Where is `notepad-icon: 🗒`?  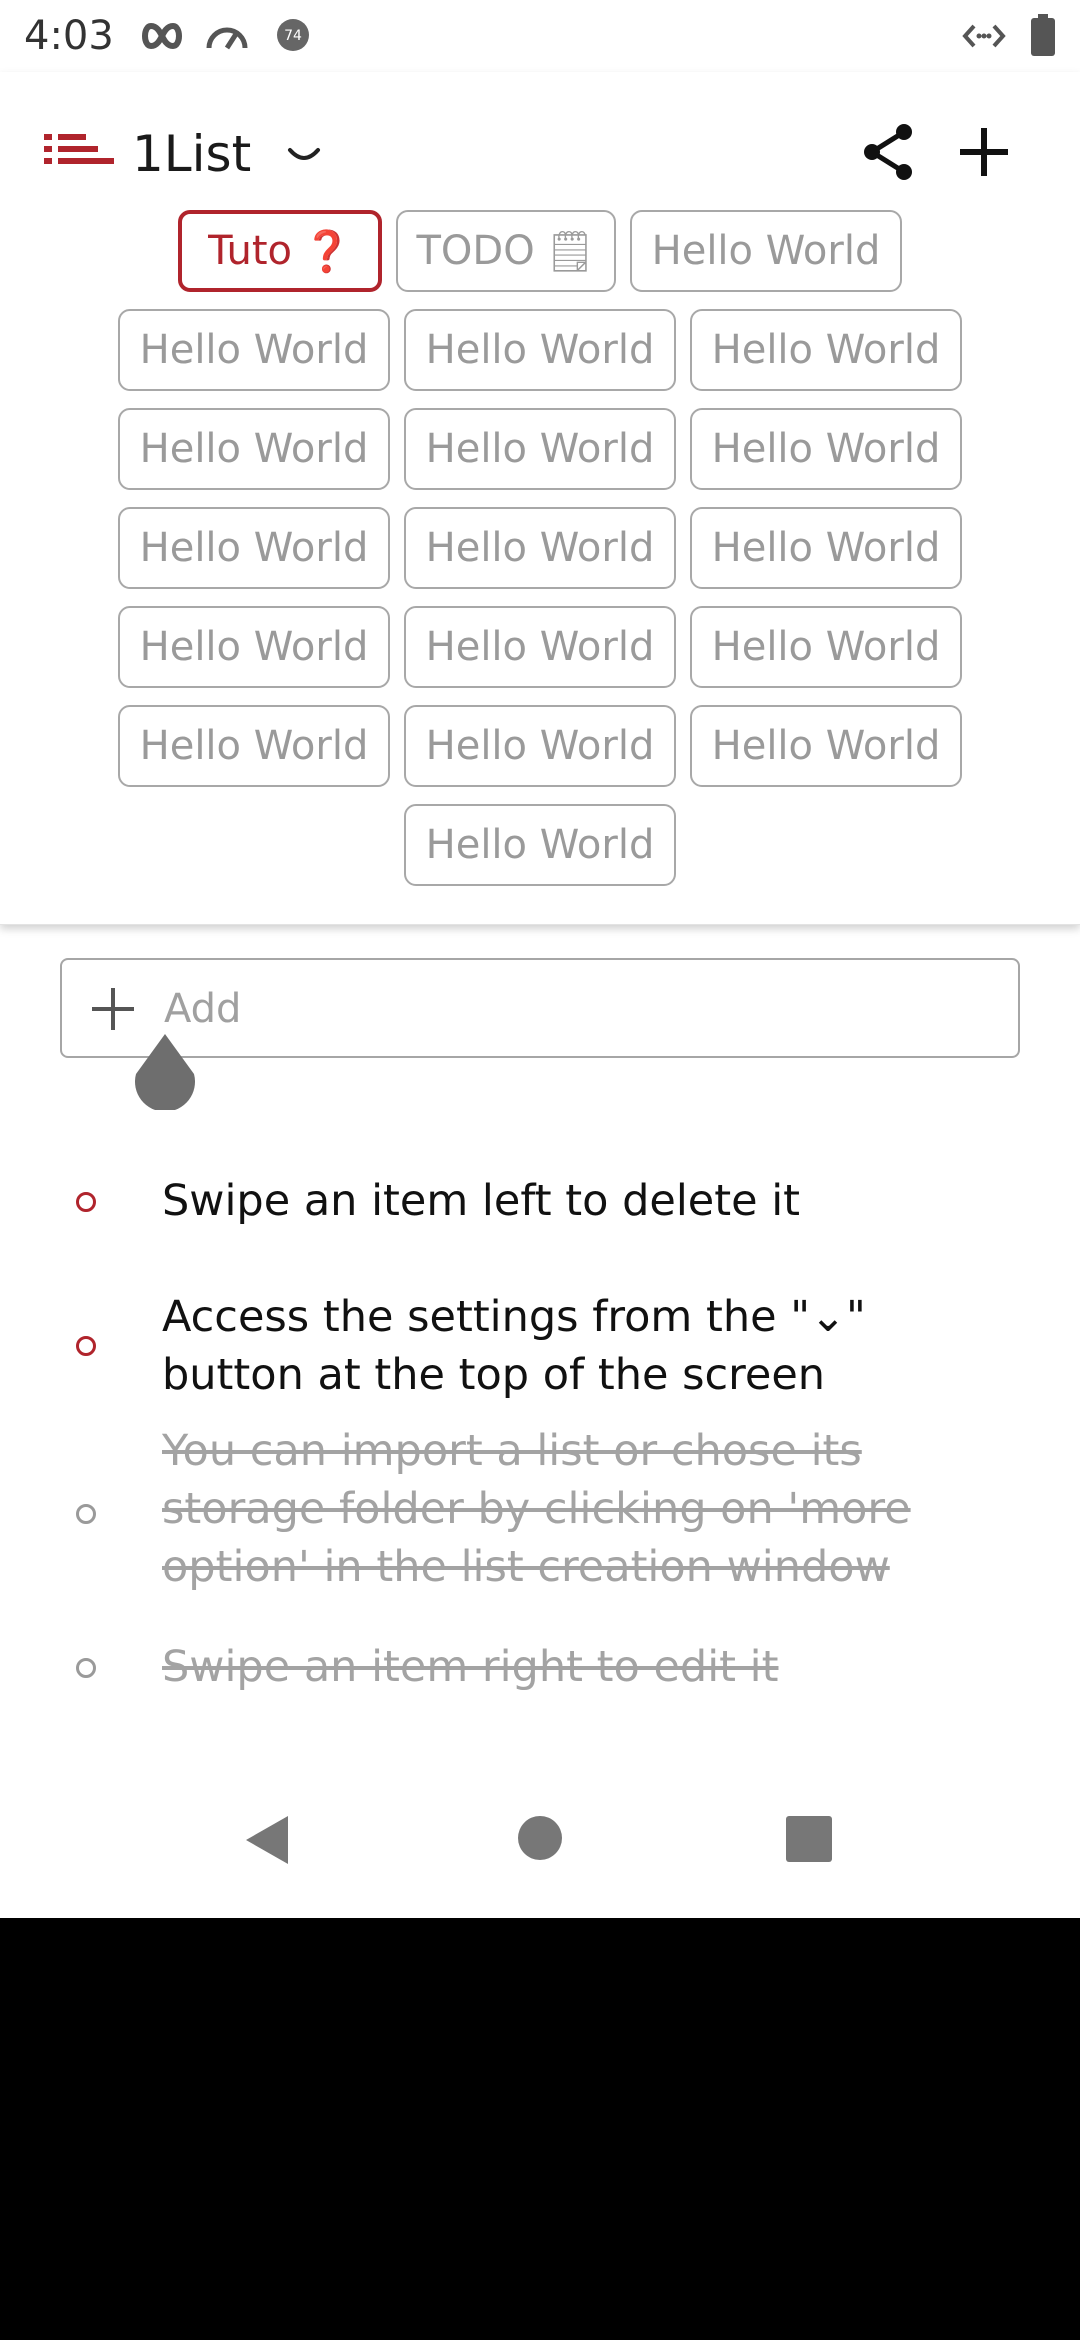
notepad-icon: 🗒 is located at coordinates (570, 251).